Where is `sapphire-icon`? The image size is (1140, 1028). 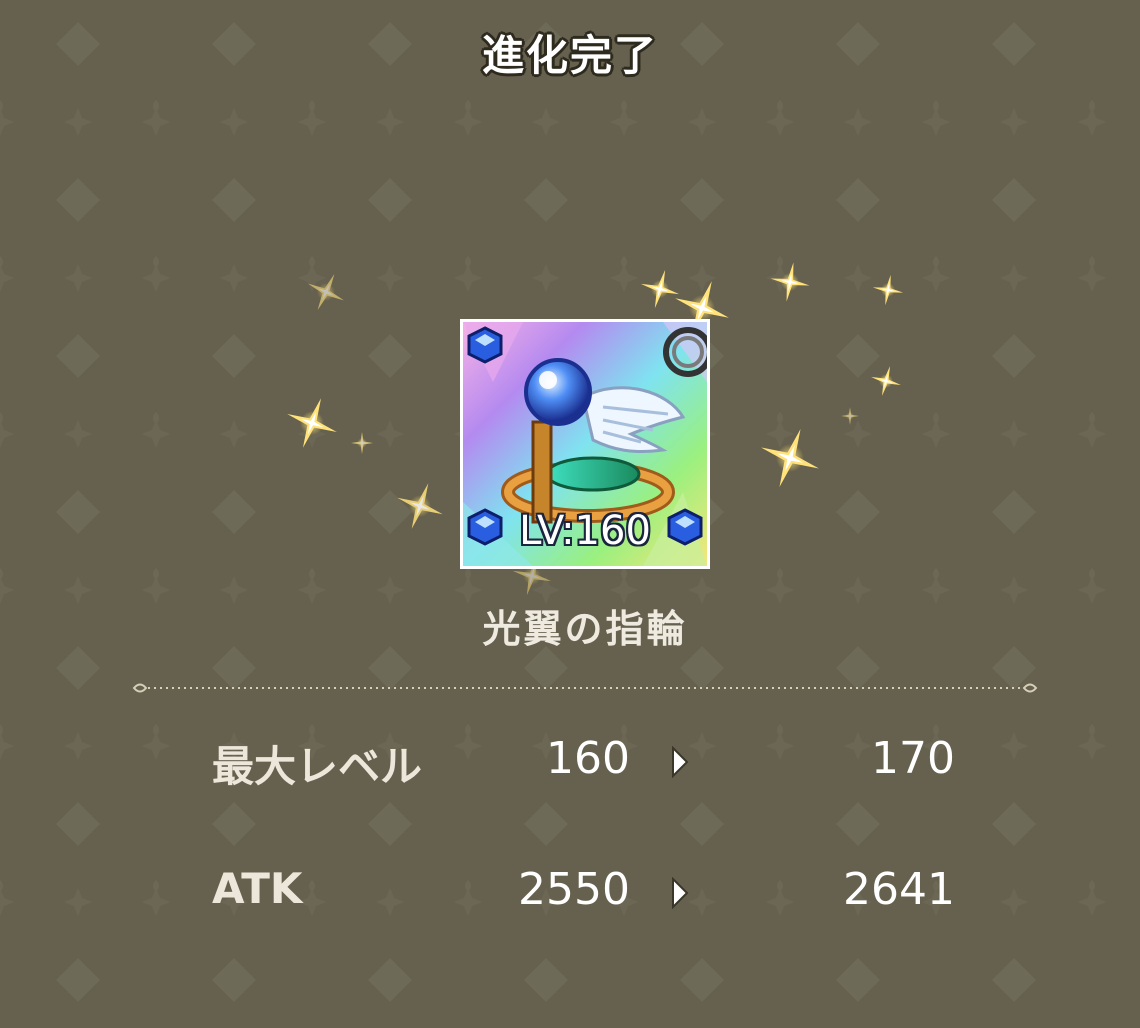
sapphire-icon is located at coordinates (485, 345).